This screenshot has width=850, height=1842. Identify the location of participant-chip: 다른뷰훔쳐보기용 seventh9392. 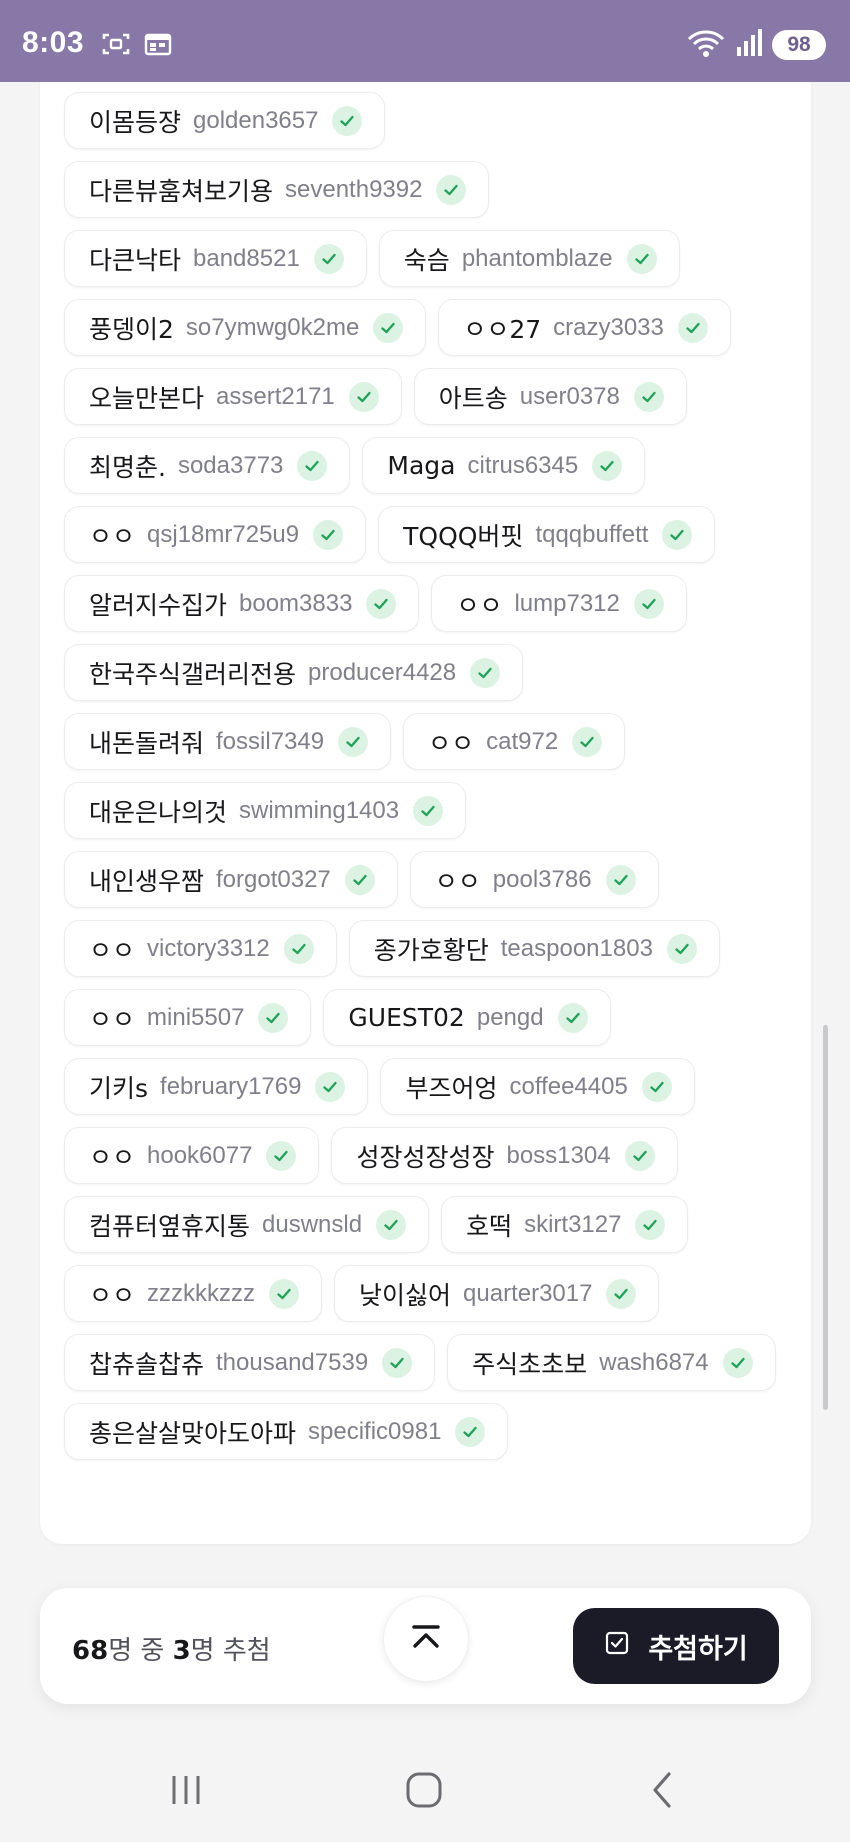
(277, 189).